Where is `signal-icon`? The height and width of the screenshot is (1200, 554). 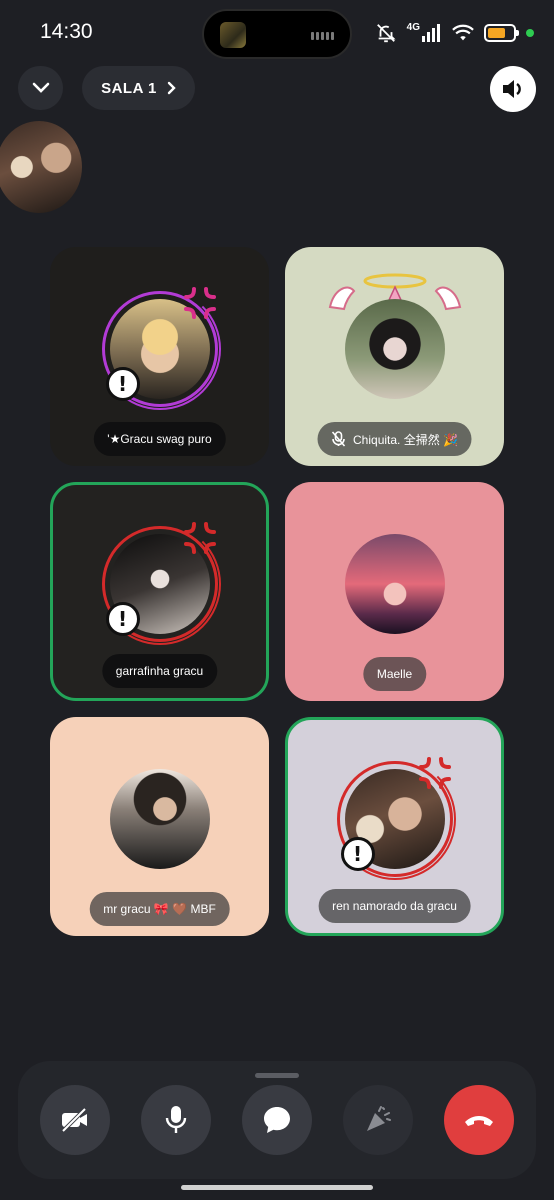 signal-icon is located at coordinates (431, 33).